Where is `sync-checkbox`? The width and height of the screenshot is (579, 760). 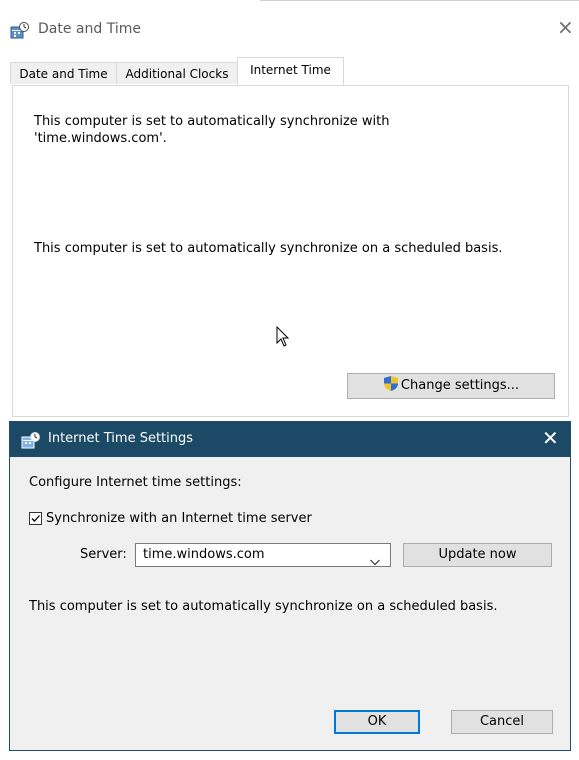 sync-checkbox is located at coordinates (35, 518).